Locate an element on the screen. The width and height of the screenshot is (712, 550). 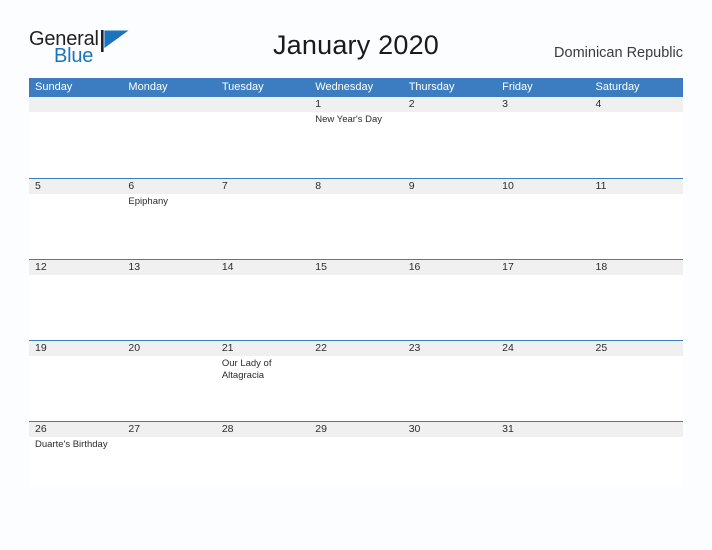
calendar-week-row: 19 20 21 Our Lady of Altagracia 22 23 24 is located at coordinates (356, 380).